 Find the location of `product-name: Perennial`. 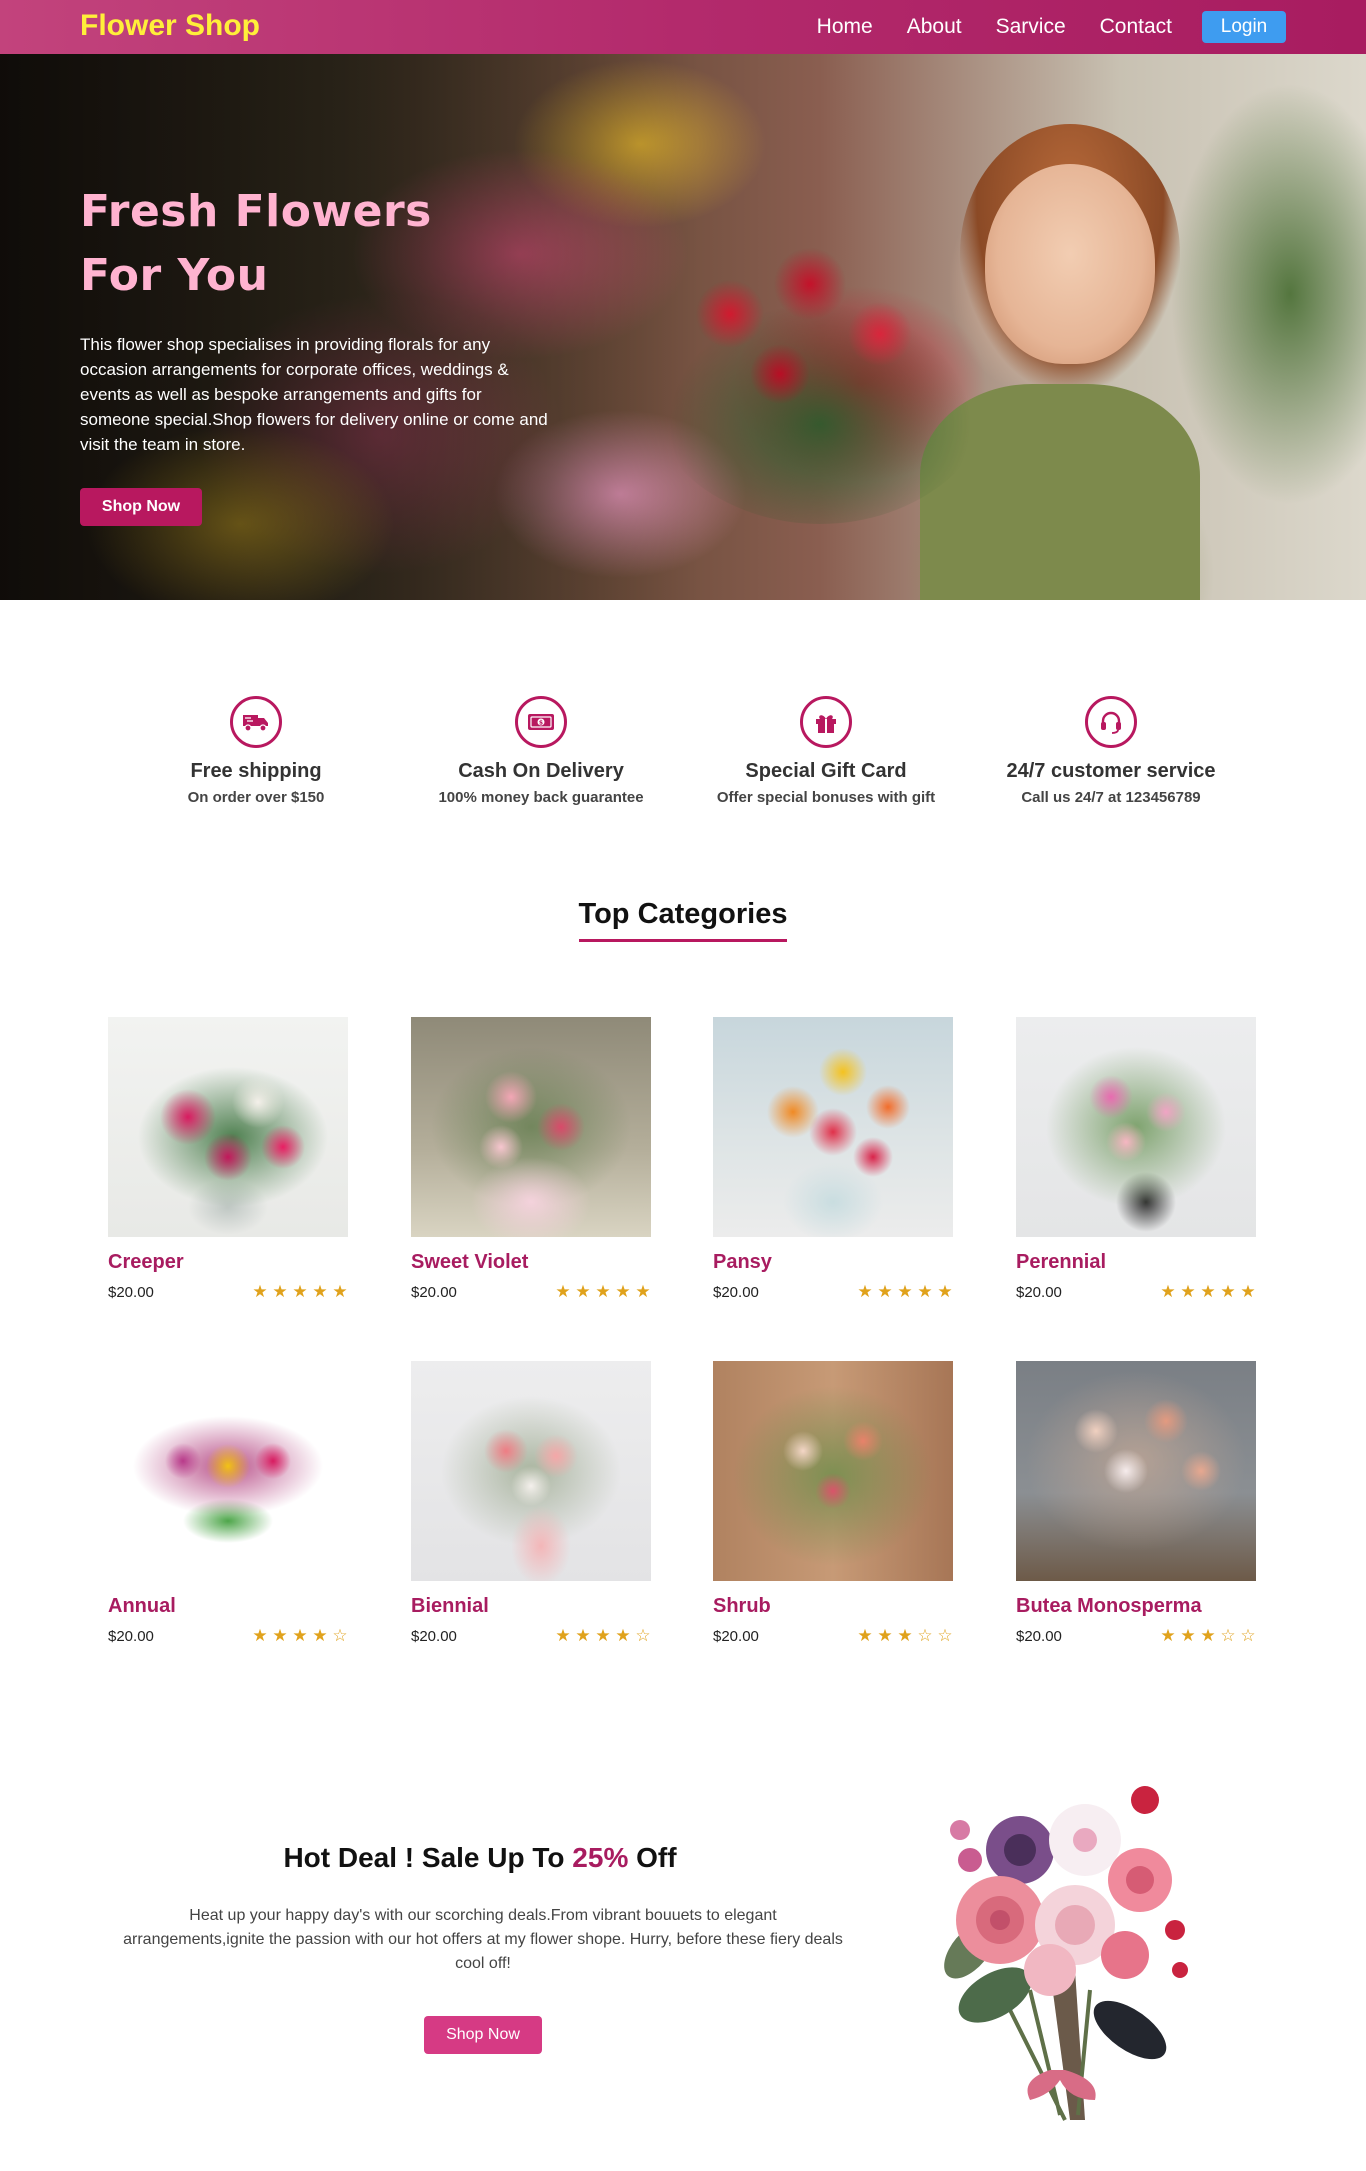

product-name: Perennial is located at coordinates (1137, 1262).